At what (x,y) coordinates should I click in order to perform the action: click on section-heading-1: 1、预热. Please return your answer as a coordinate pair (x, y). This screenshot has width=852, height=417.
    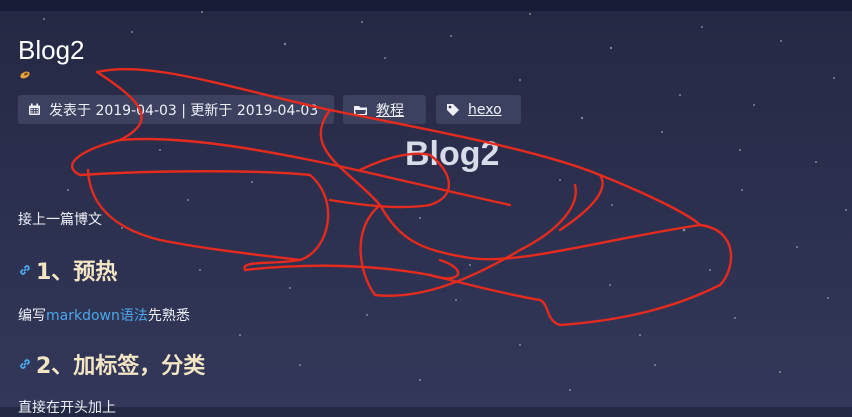
    Looking at the image, I should click on (67, 270).